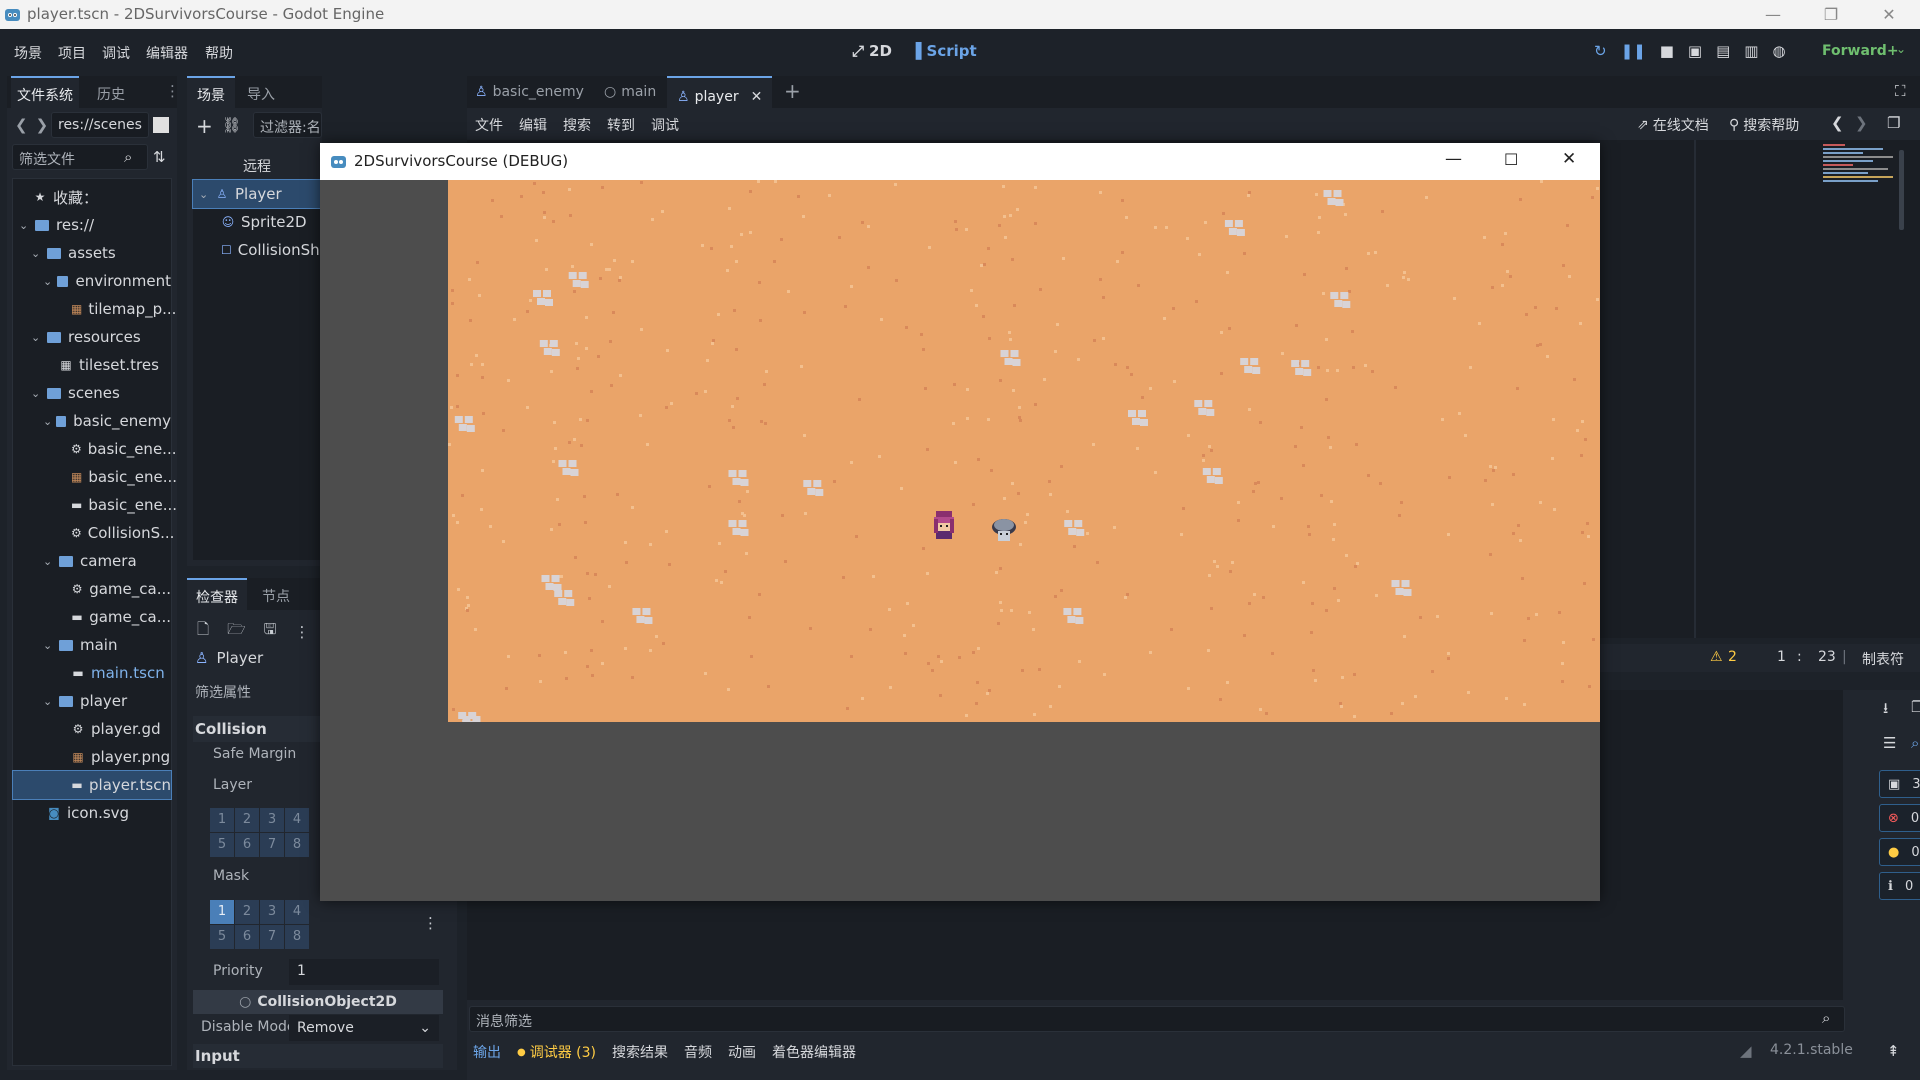 The width and height of the screenshot is (1920, 1080). I want to click on file-tree-item: ⌄ basic_enemy, so click(92, 421).